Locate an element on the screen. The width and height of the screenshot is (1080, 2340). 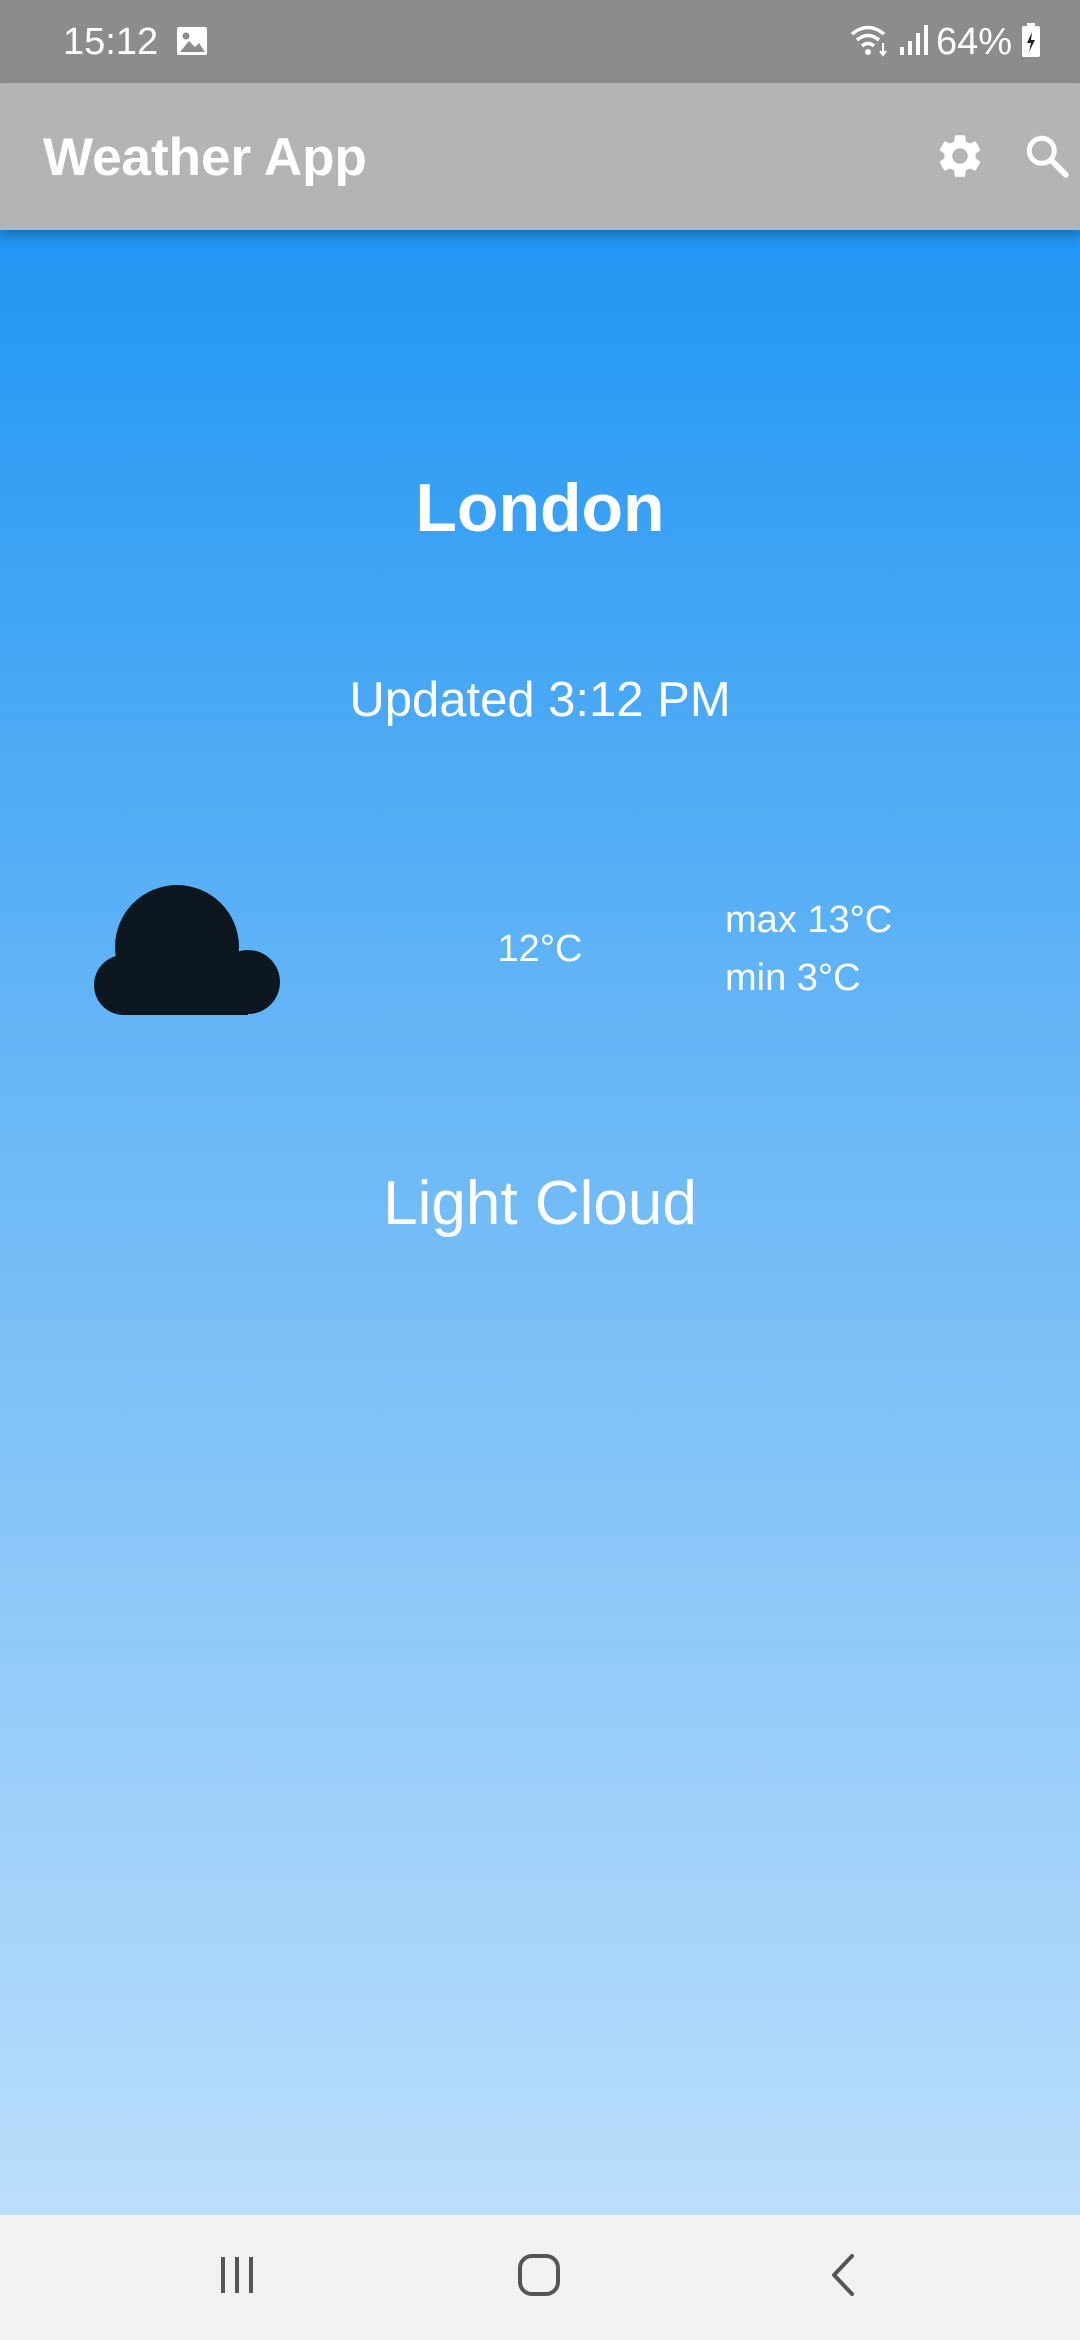
gear-icon is located at coordinates (960, 158).